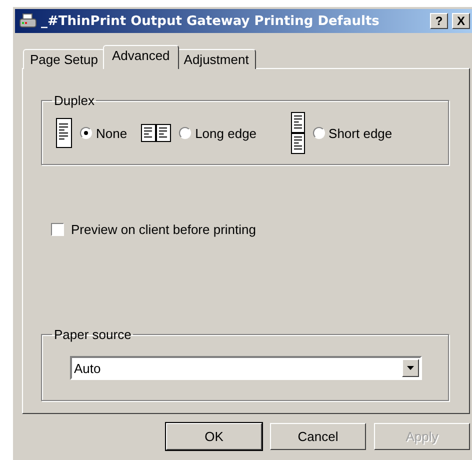 This screenshot has height=460, width=472. What do you see at coordinates (360, 133) in the screenshot?
I see `radio-label: Short edge` at bounding box center [360, 133].